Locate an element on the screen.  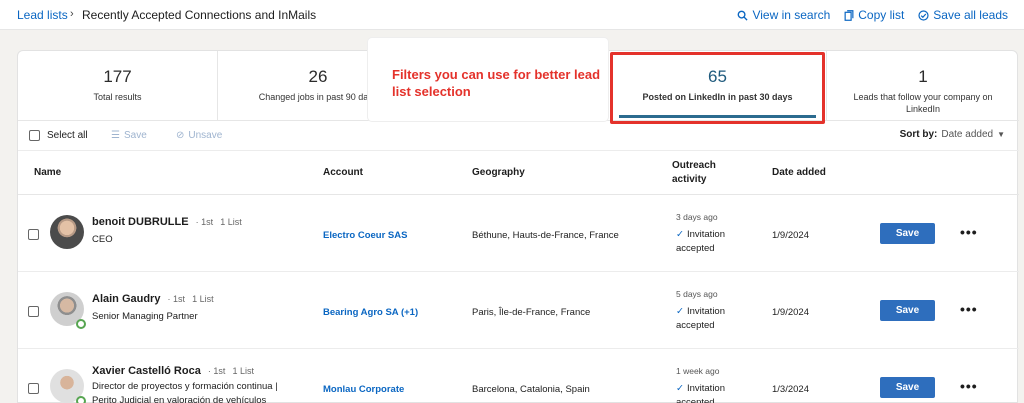
filter-count: 1 is located at coordinates (923, 76).